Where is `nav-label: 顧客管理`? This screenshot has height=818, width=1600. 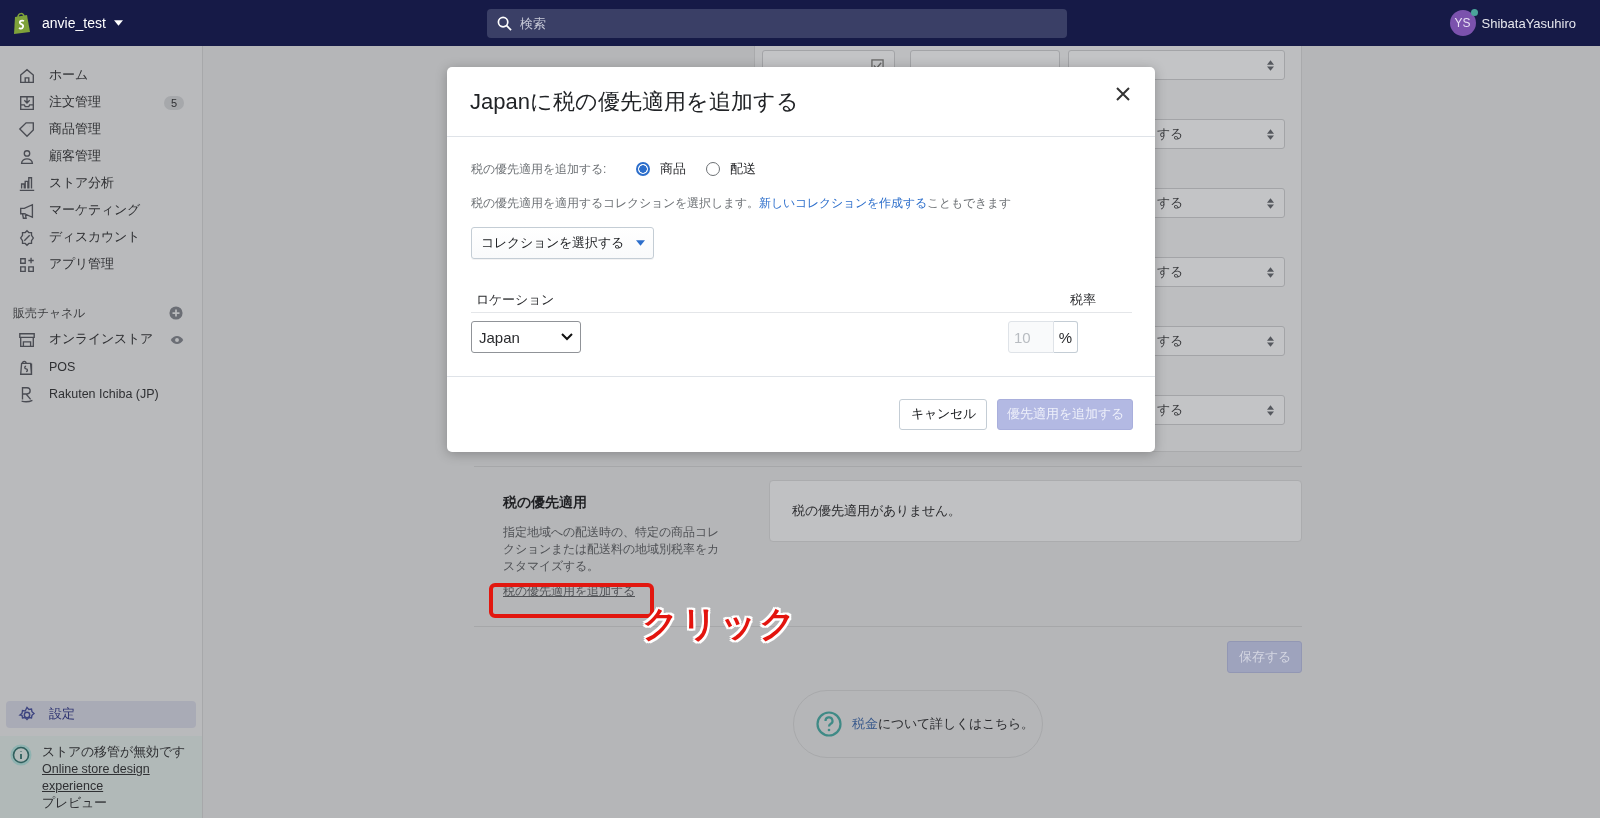
nav-label: 顧客管理 is located at coordinates (75, 156).